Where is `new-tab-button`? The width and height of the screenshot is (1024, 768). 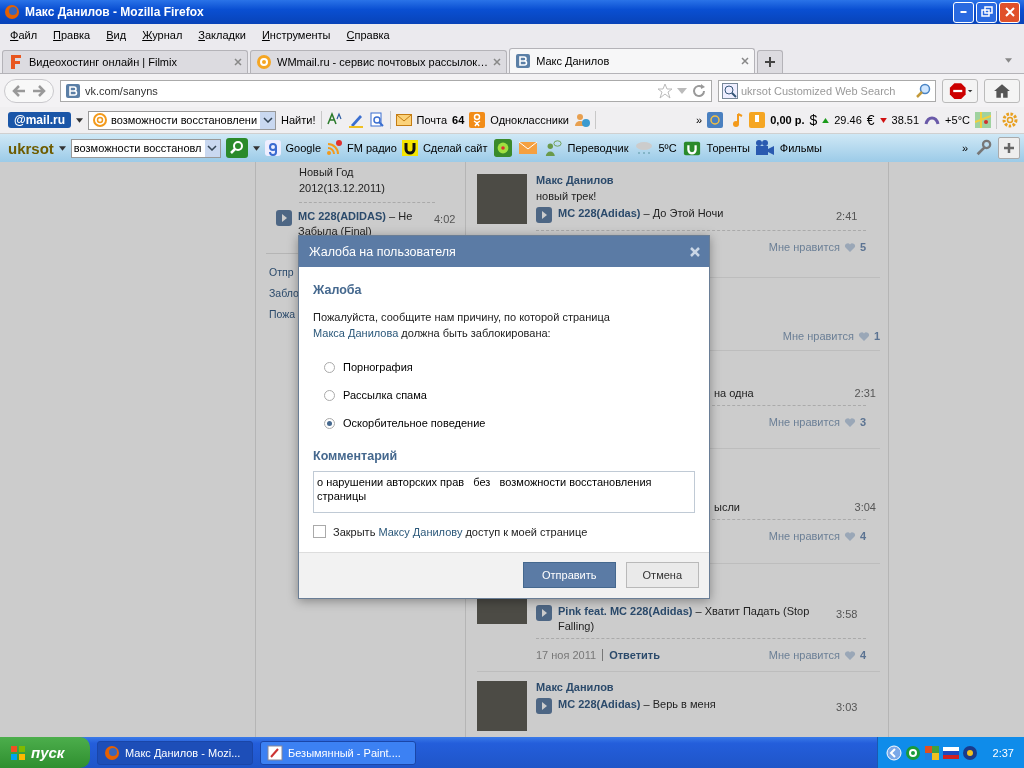 new-tab-button is located at coordinates (770, 61).